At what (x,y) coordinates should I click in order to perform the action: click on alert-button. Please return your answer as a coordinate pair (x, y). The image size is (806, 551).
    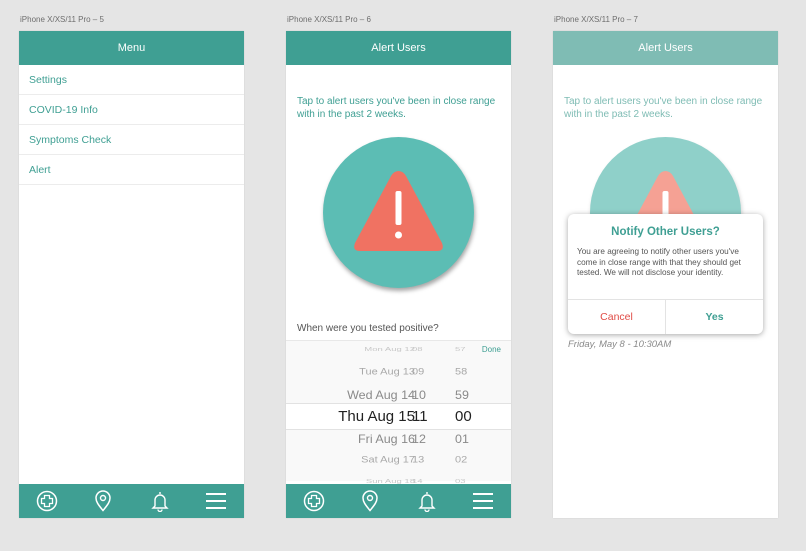
    Looking at the image, I should click on (398, 212).